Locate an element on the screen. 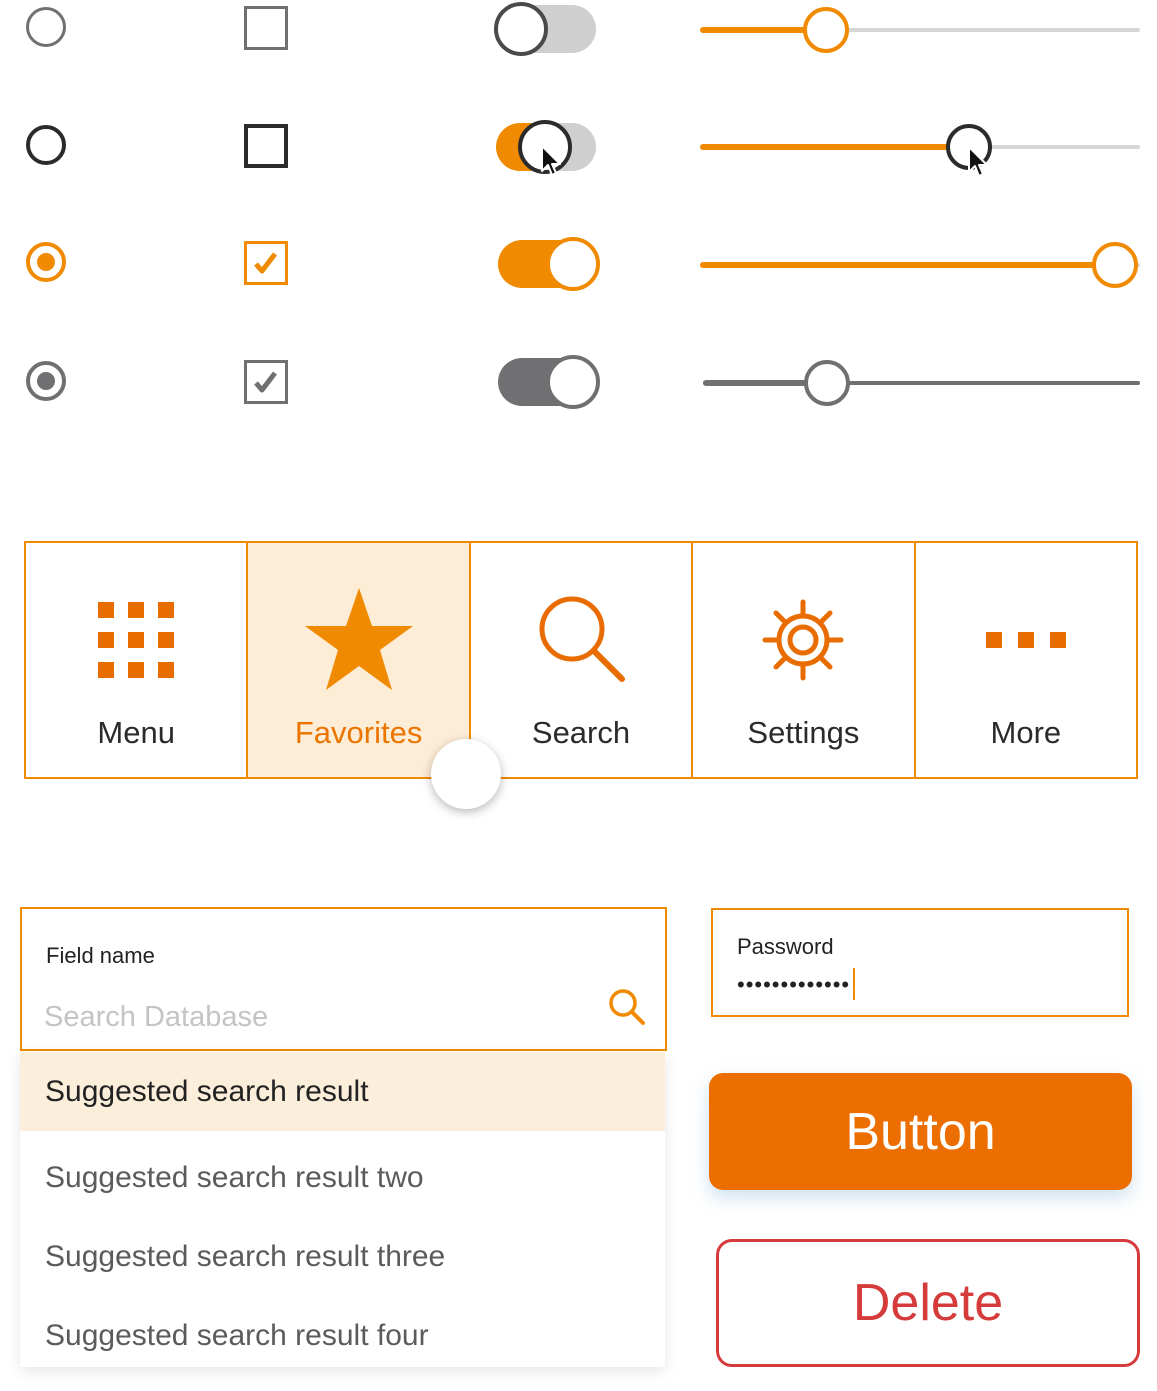 The width and height of the screenshot is (1157, 1391). suggestion-item: Suggested search result is located at coordinates (342, 1091).